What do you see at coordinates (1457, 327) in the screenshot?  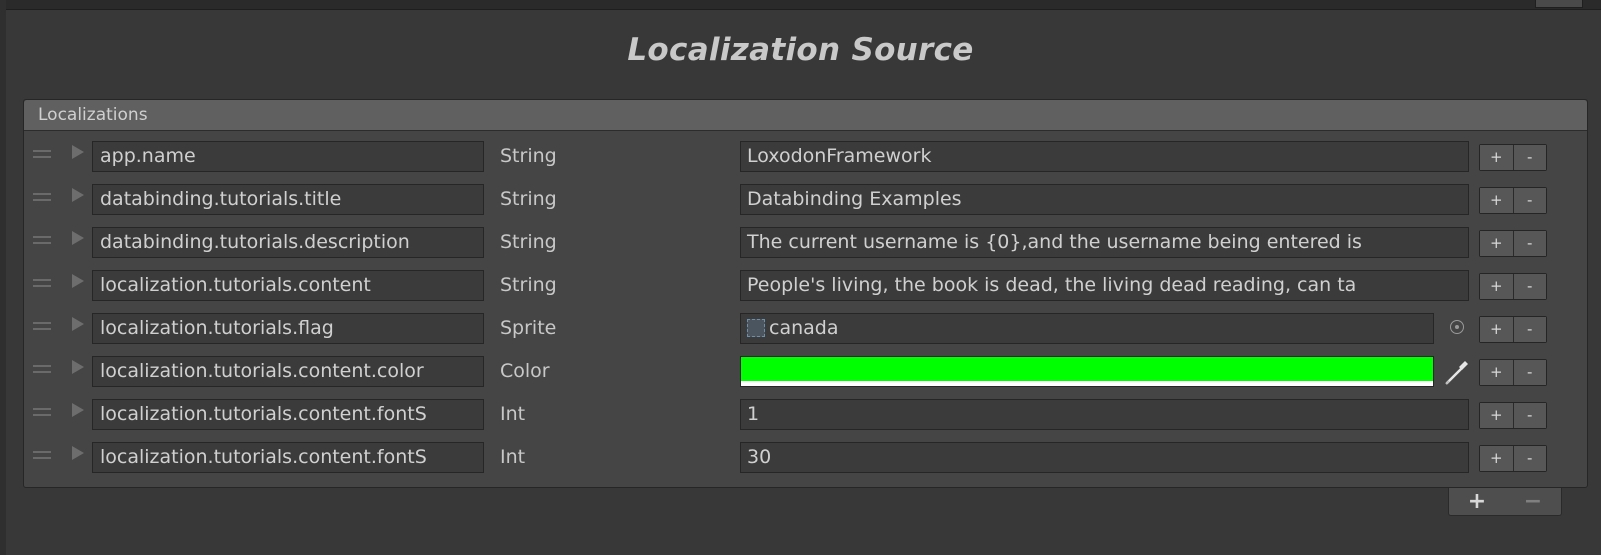 I see `object-picker-icon` at bounding box center [1457, 327].